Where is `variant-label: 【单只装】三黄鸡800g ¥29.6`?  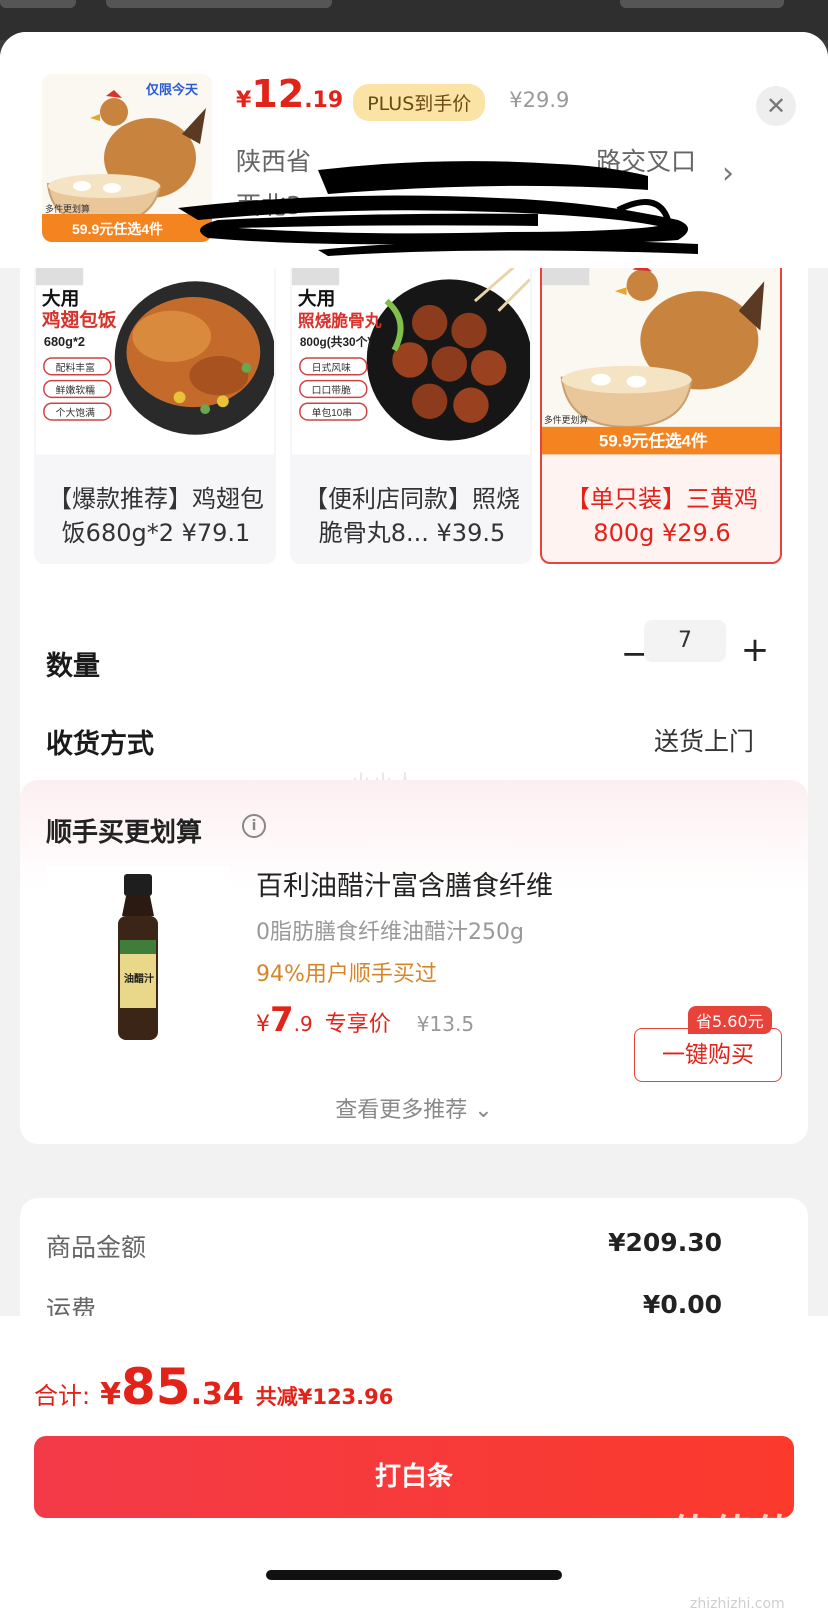
variant-label: 【单只装】三黄鸡800g ¥29.6 is located at coordinates (662, 516).